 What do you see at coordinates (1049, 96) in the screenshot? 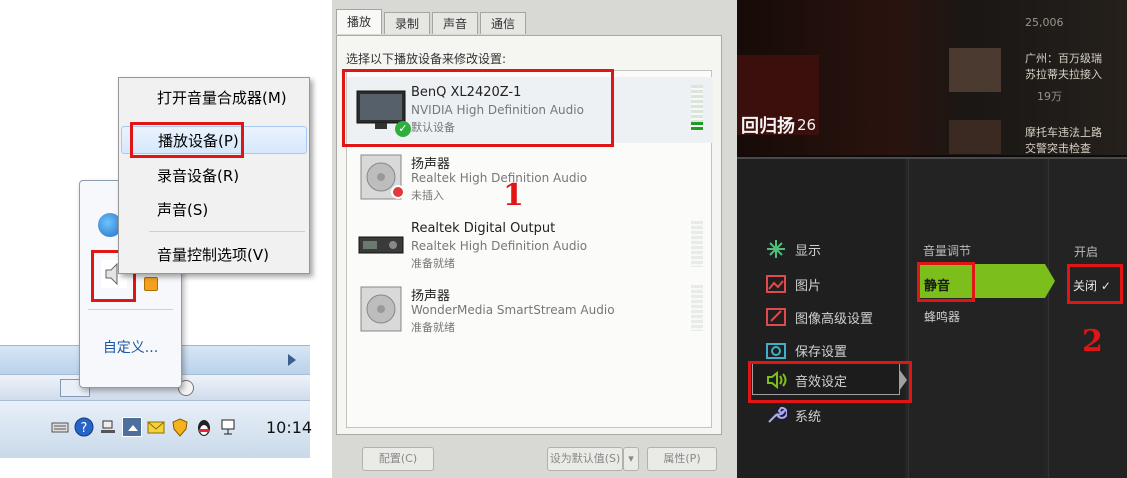
I see `news-meta: 19万` at bounding box center [1049, 96].